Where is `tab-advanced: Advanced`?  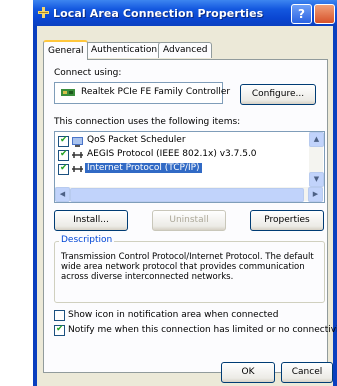 tab-advanced: Advanced is located at coordinates (185, 50).